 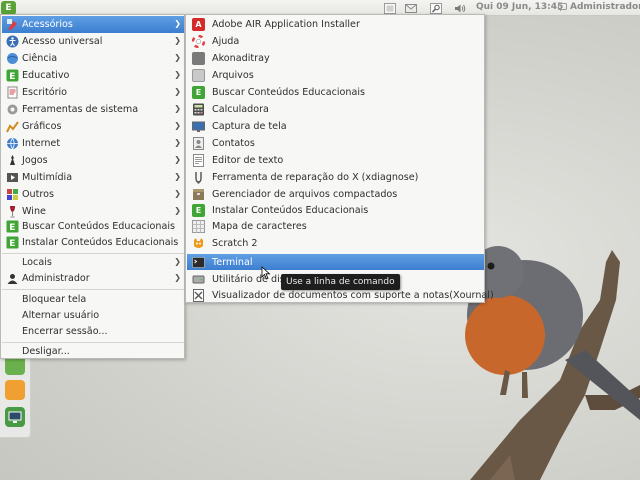 I want to click on ubuntu-edu-menu-icon: E, so click(x=8, y=8).